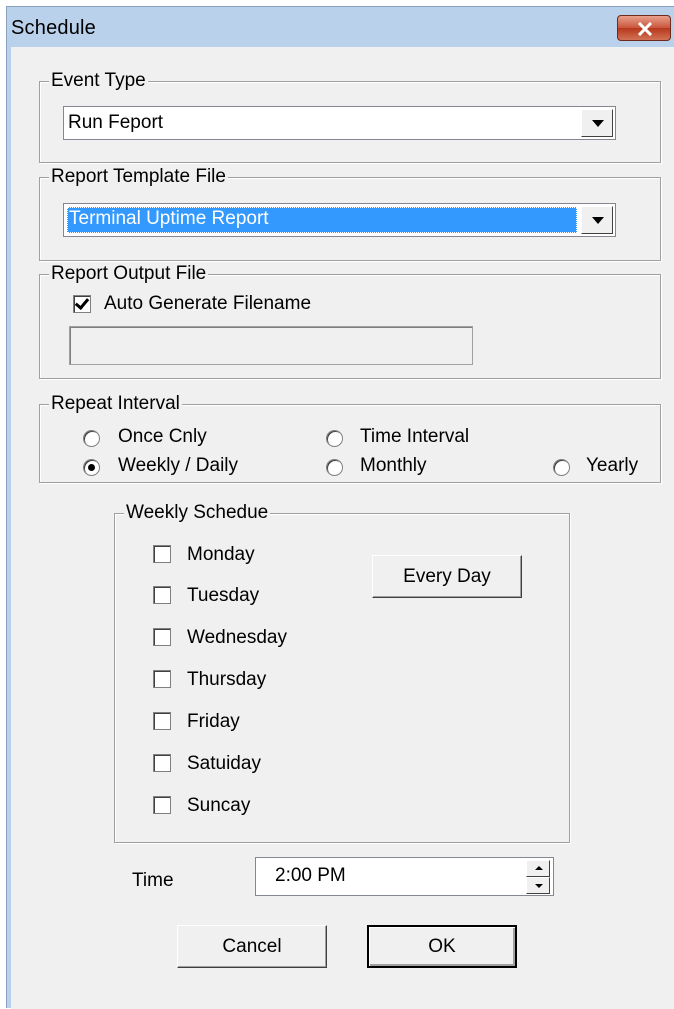  I want to click on event-type-combo: Run Feport, so click(339, 123).